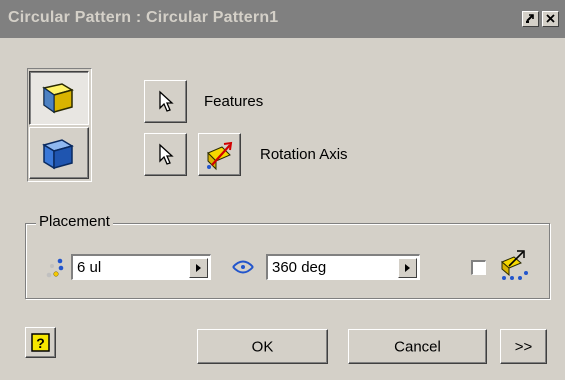 This screenshot has width=565, height=380. I want to click on restore-button, so click(530, 19).